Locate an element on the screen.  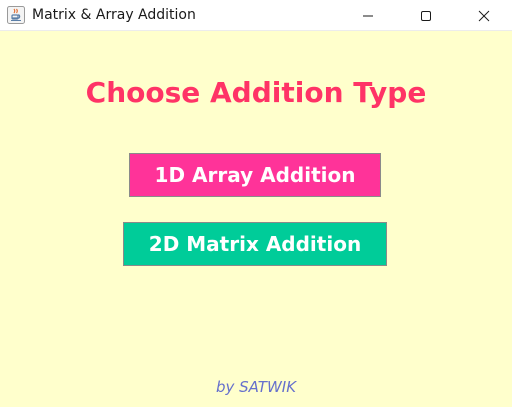
matrix-2d-addition-button: 2D Matrix Addition is located at coordinates (255, 244).